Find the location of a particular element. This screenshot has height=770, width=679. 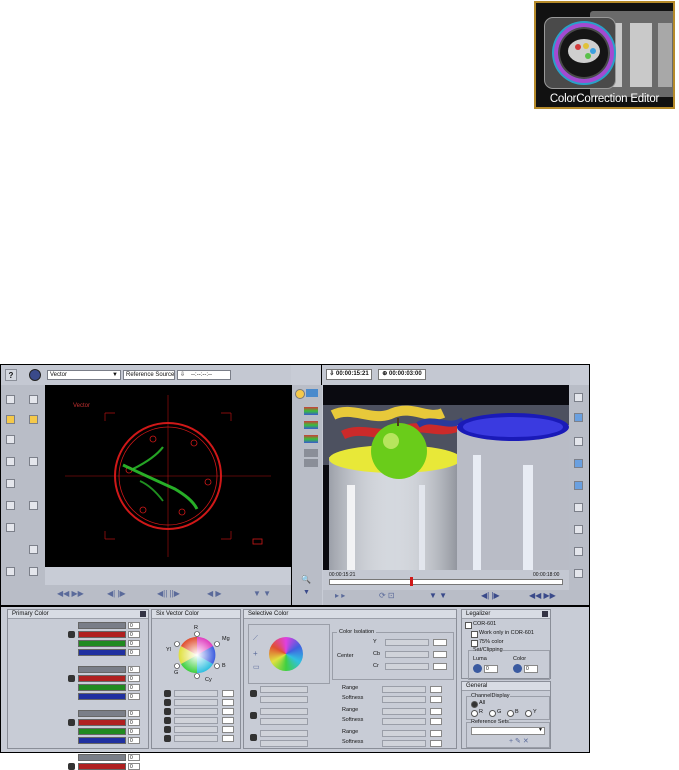

frame-icon: ◀|| ||▶ is located at coordinates (168, 593).